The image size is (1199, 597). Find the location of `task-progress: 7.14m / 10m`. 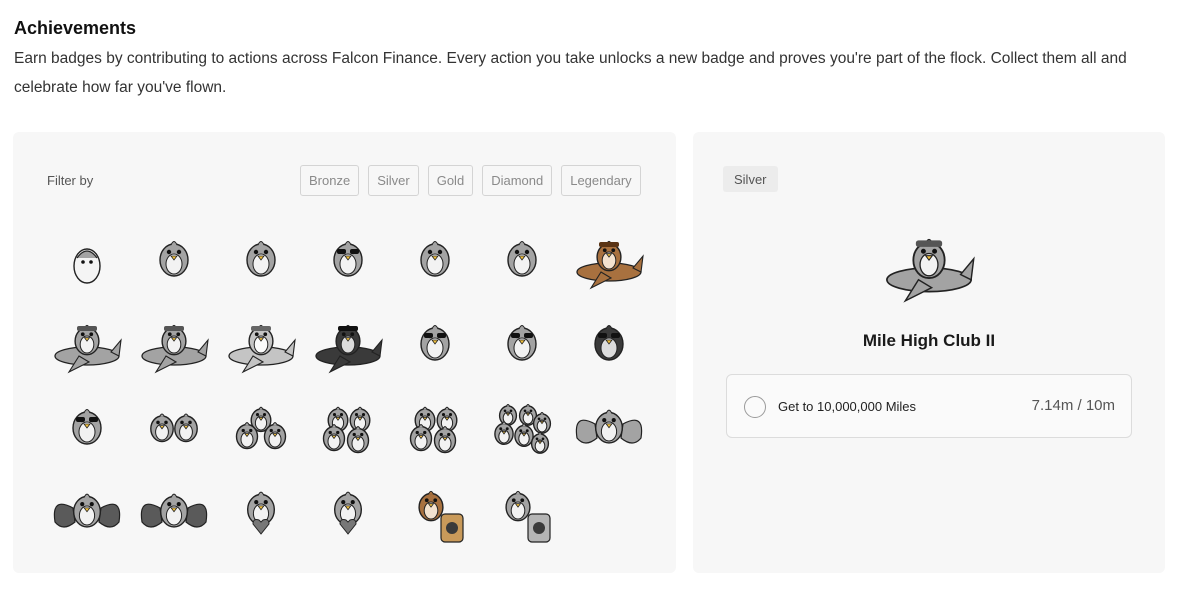

task-progress: 7.14m / 10m is located at coordinates (1073, 405).